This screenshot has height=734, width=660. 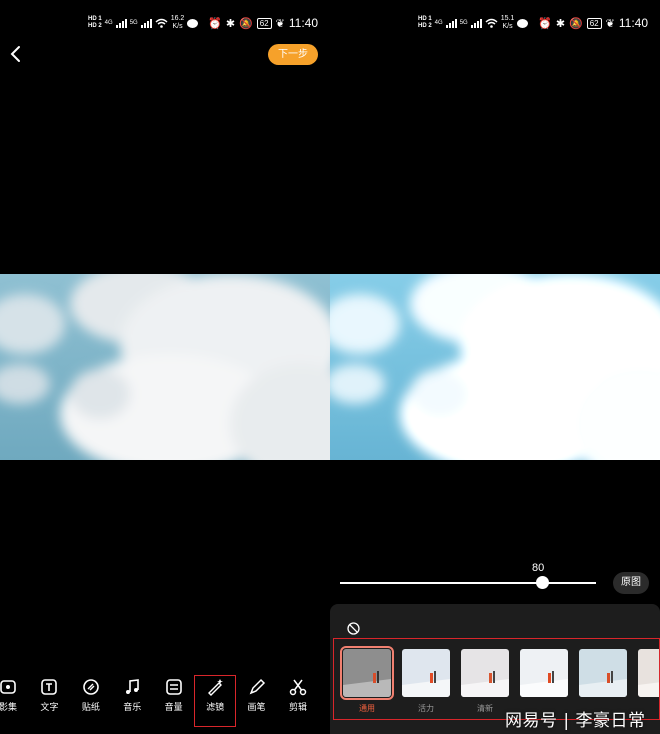 I want to click on tool-text: 文字, so click(x=49, y=701).